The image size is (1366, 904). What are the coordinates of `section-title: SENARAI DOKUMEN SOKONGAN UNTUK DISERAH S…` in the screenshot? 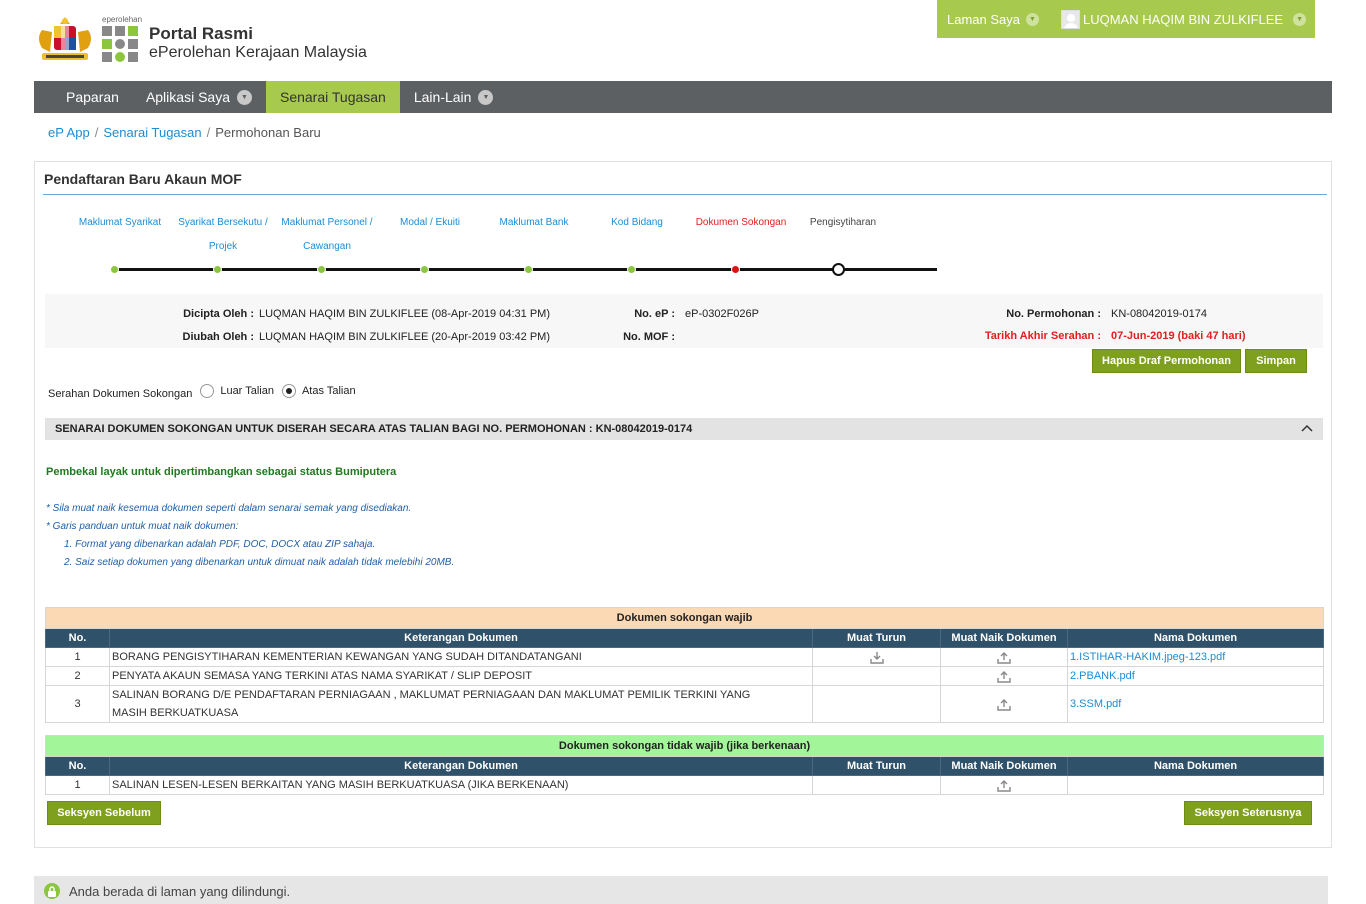 It's located at (374, 429).